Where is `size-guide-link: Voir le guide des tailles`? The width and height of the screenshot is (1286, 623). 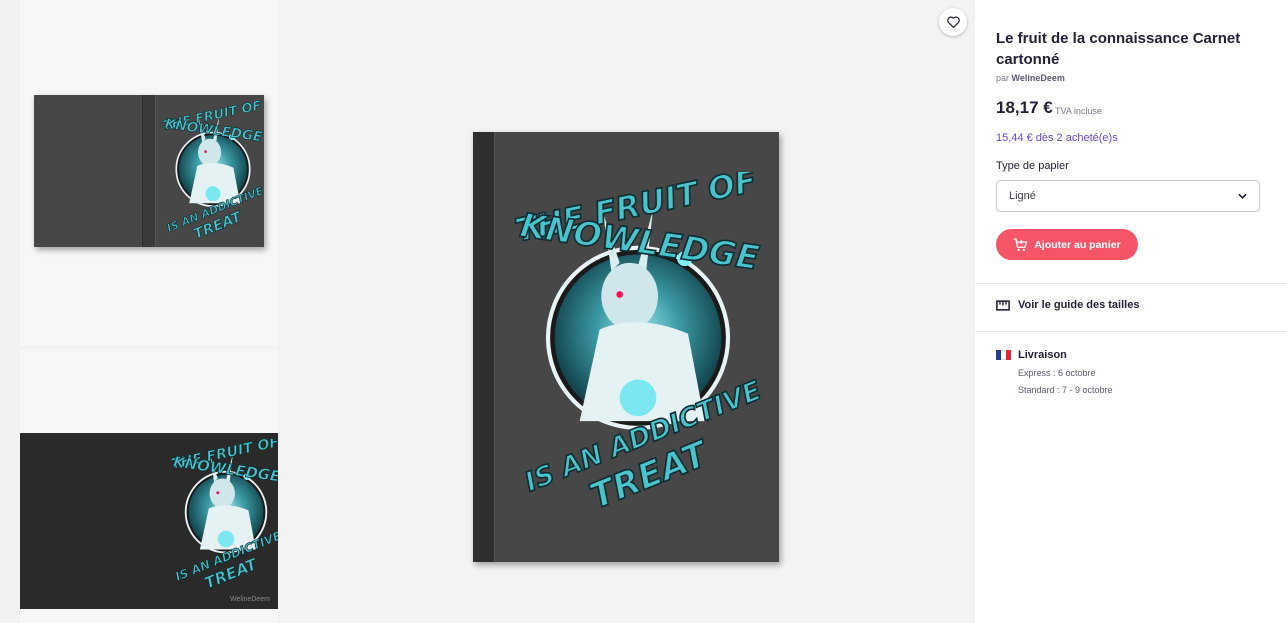
size-guide-link: Voir le guide des tailles is located at coordinates (1067, 305).